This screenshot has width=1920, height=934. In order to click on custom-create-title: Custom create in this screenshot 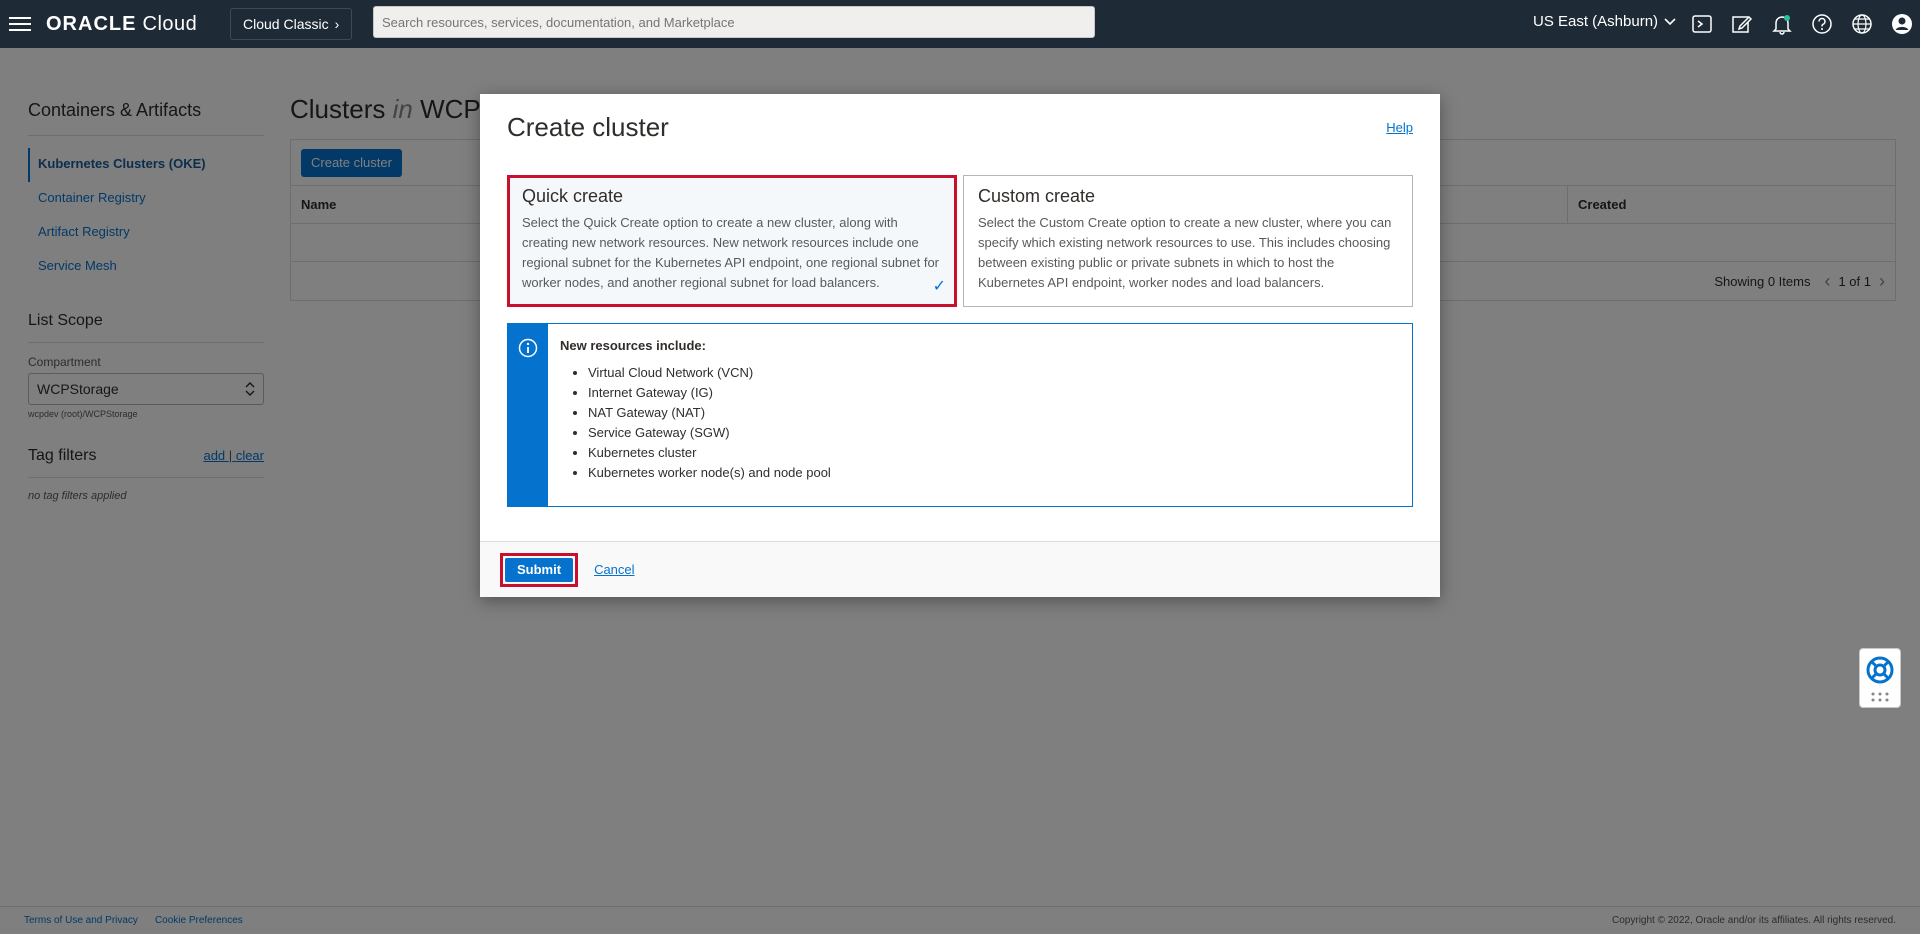, I will do `click(1037, 196)`.